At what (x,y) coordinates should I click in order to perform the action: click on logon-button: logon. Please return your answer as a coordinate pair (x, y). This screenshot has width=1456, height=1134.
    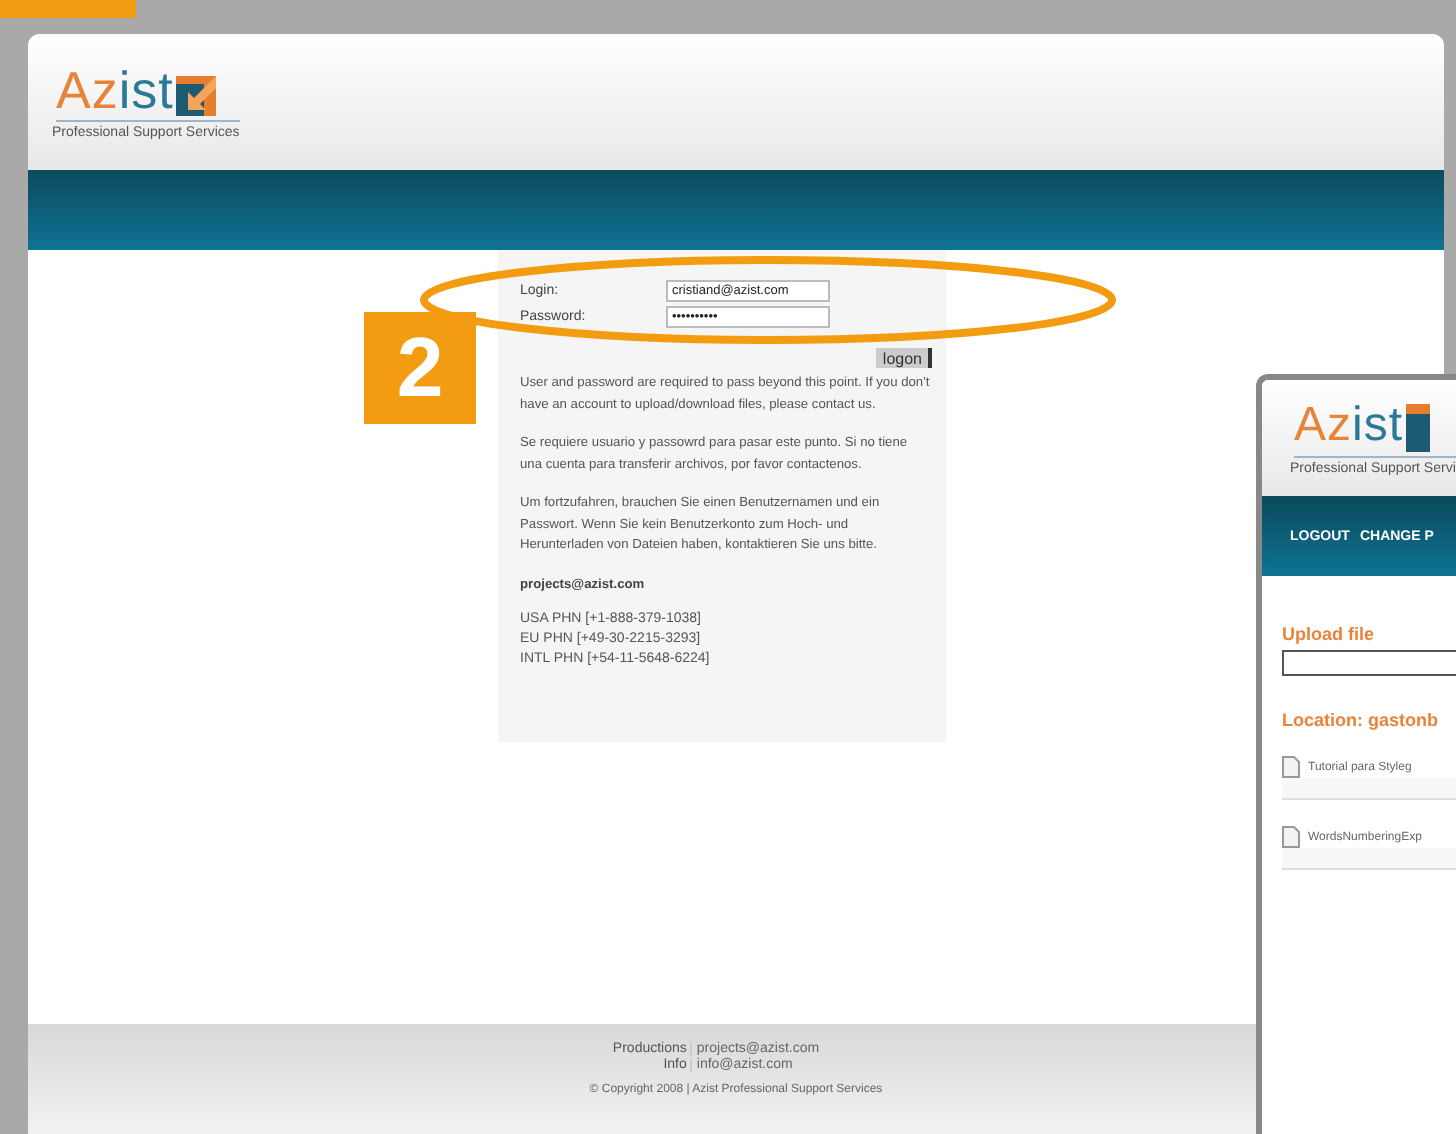
    Looking at the image, I should click on (904, 358).